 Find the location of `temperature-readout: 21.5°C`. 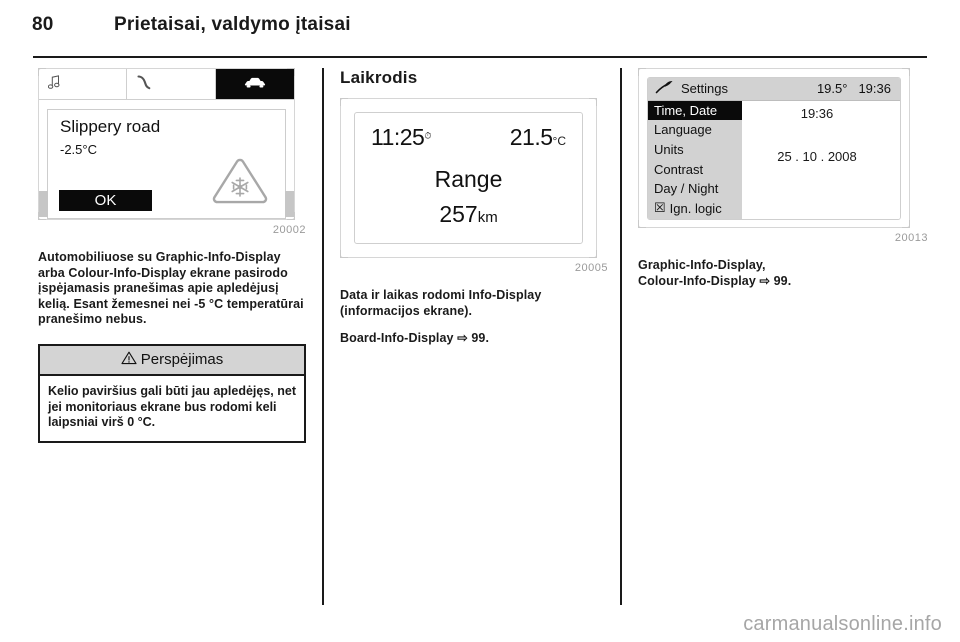

temperature-readout: 21.5°C is located at coordinates (538, 137).